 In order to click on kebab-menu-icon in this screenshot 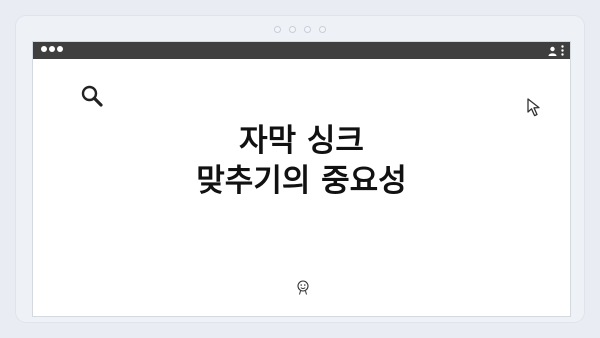, I will do `click(562, 50)`.